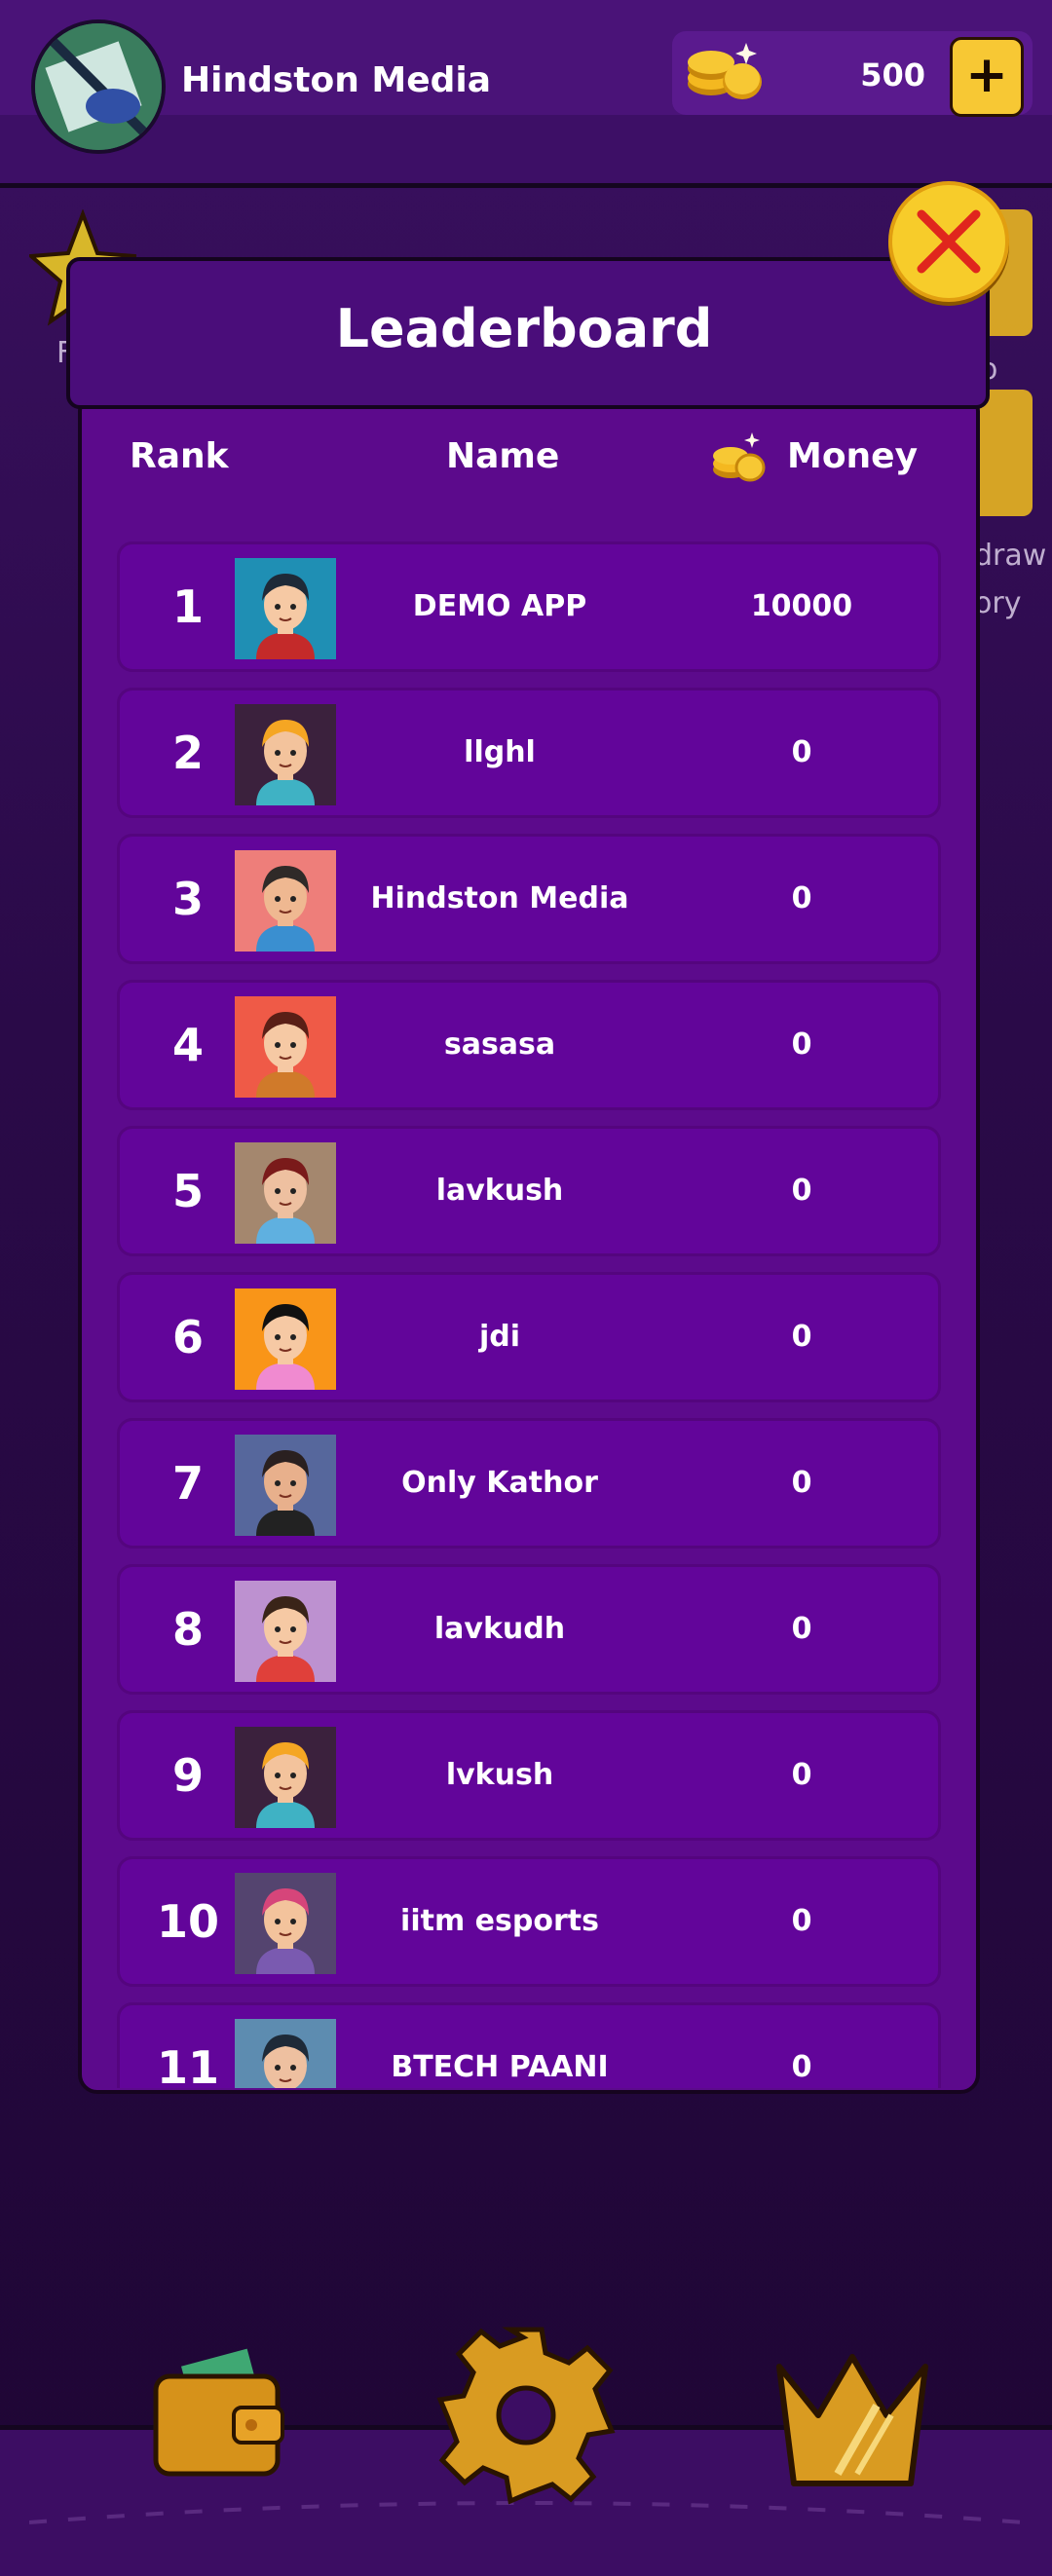  I want to click on table-row: 2 llghl 0, so click(529, 753).